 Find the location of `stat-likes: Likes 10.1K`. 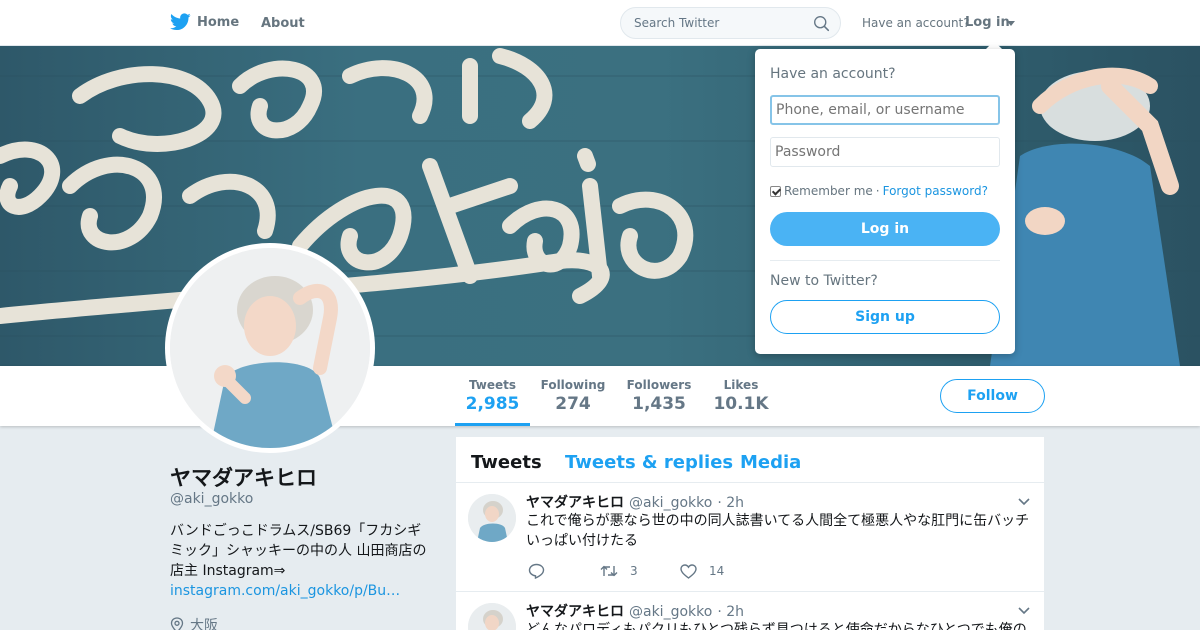

stat-likes: Likes 10.1K is located at coordinates (741, 396).